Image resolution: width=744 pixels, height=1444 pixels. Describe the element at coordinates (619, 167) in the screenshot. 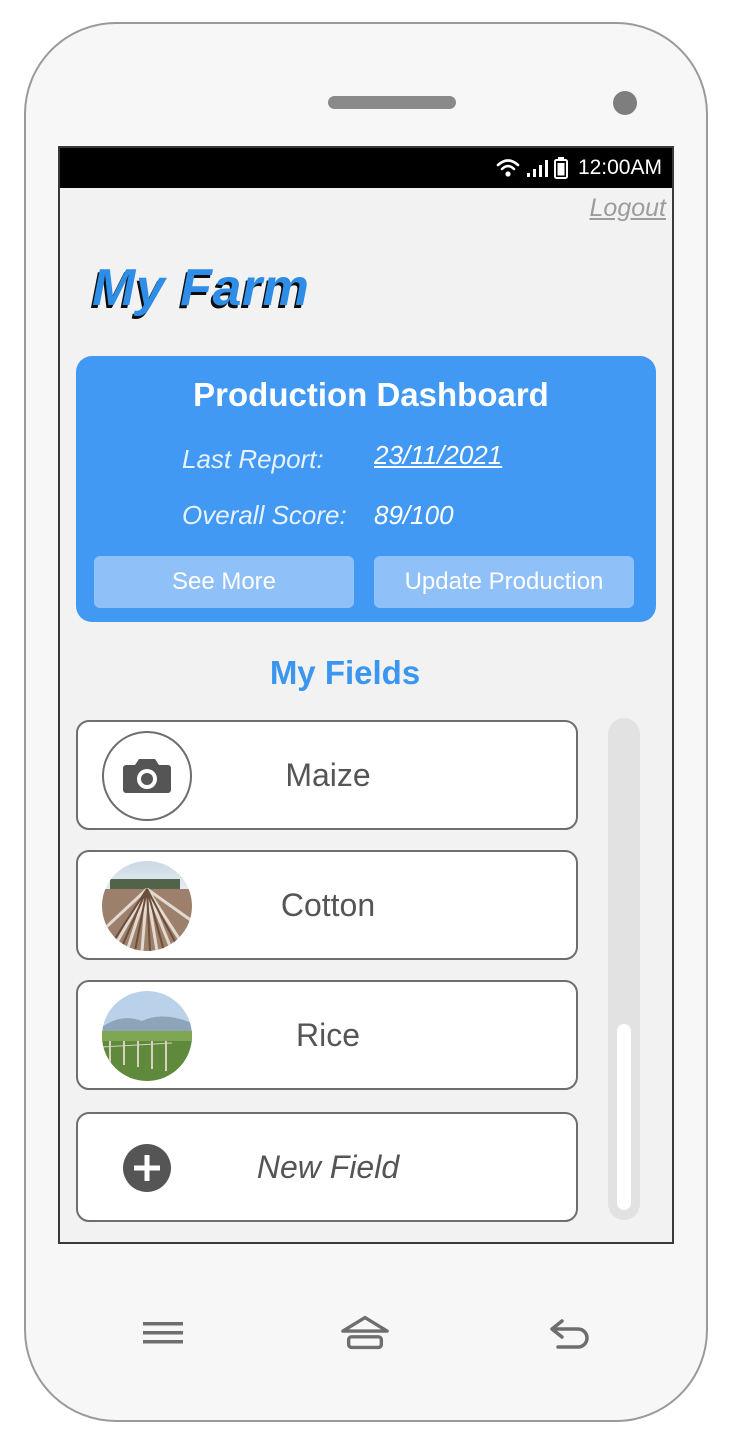

I see `status-time: 12:00AM` at that location.